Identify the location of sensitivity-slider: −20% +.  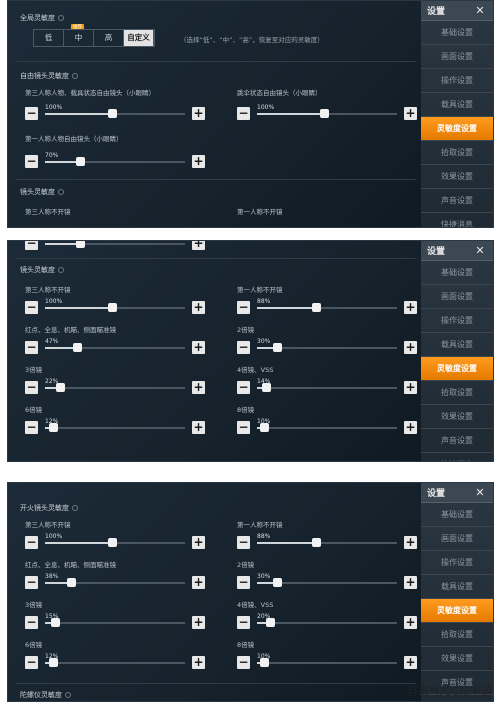
(327, 622).